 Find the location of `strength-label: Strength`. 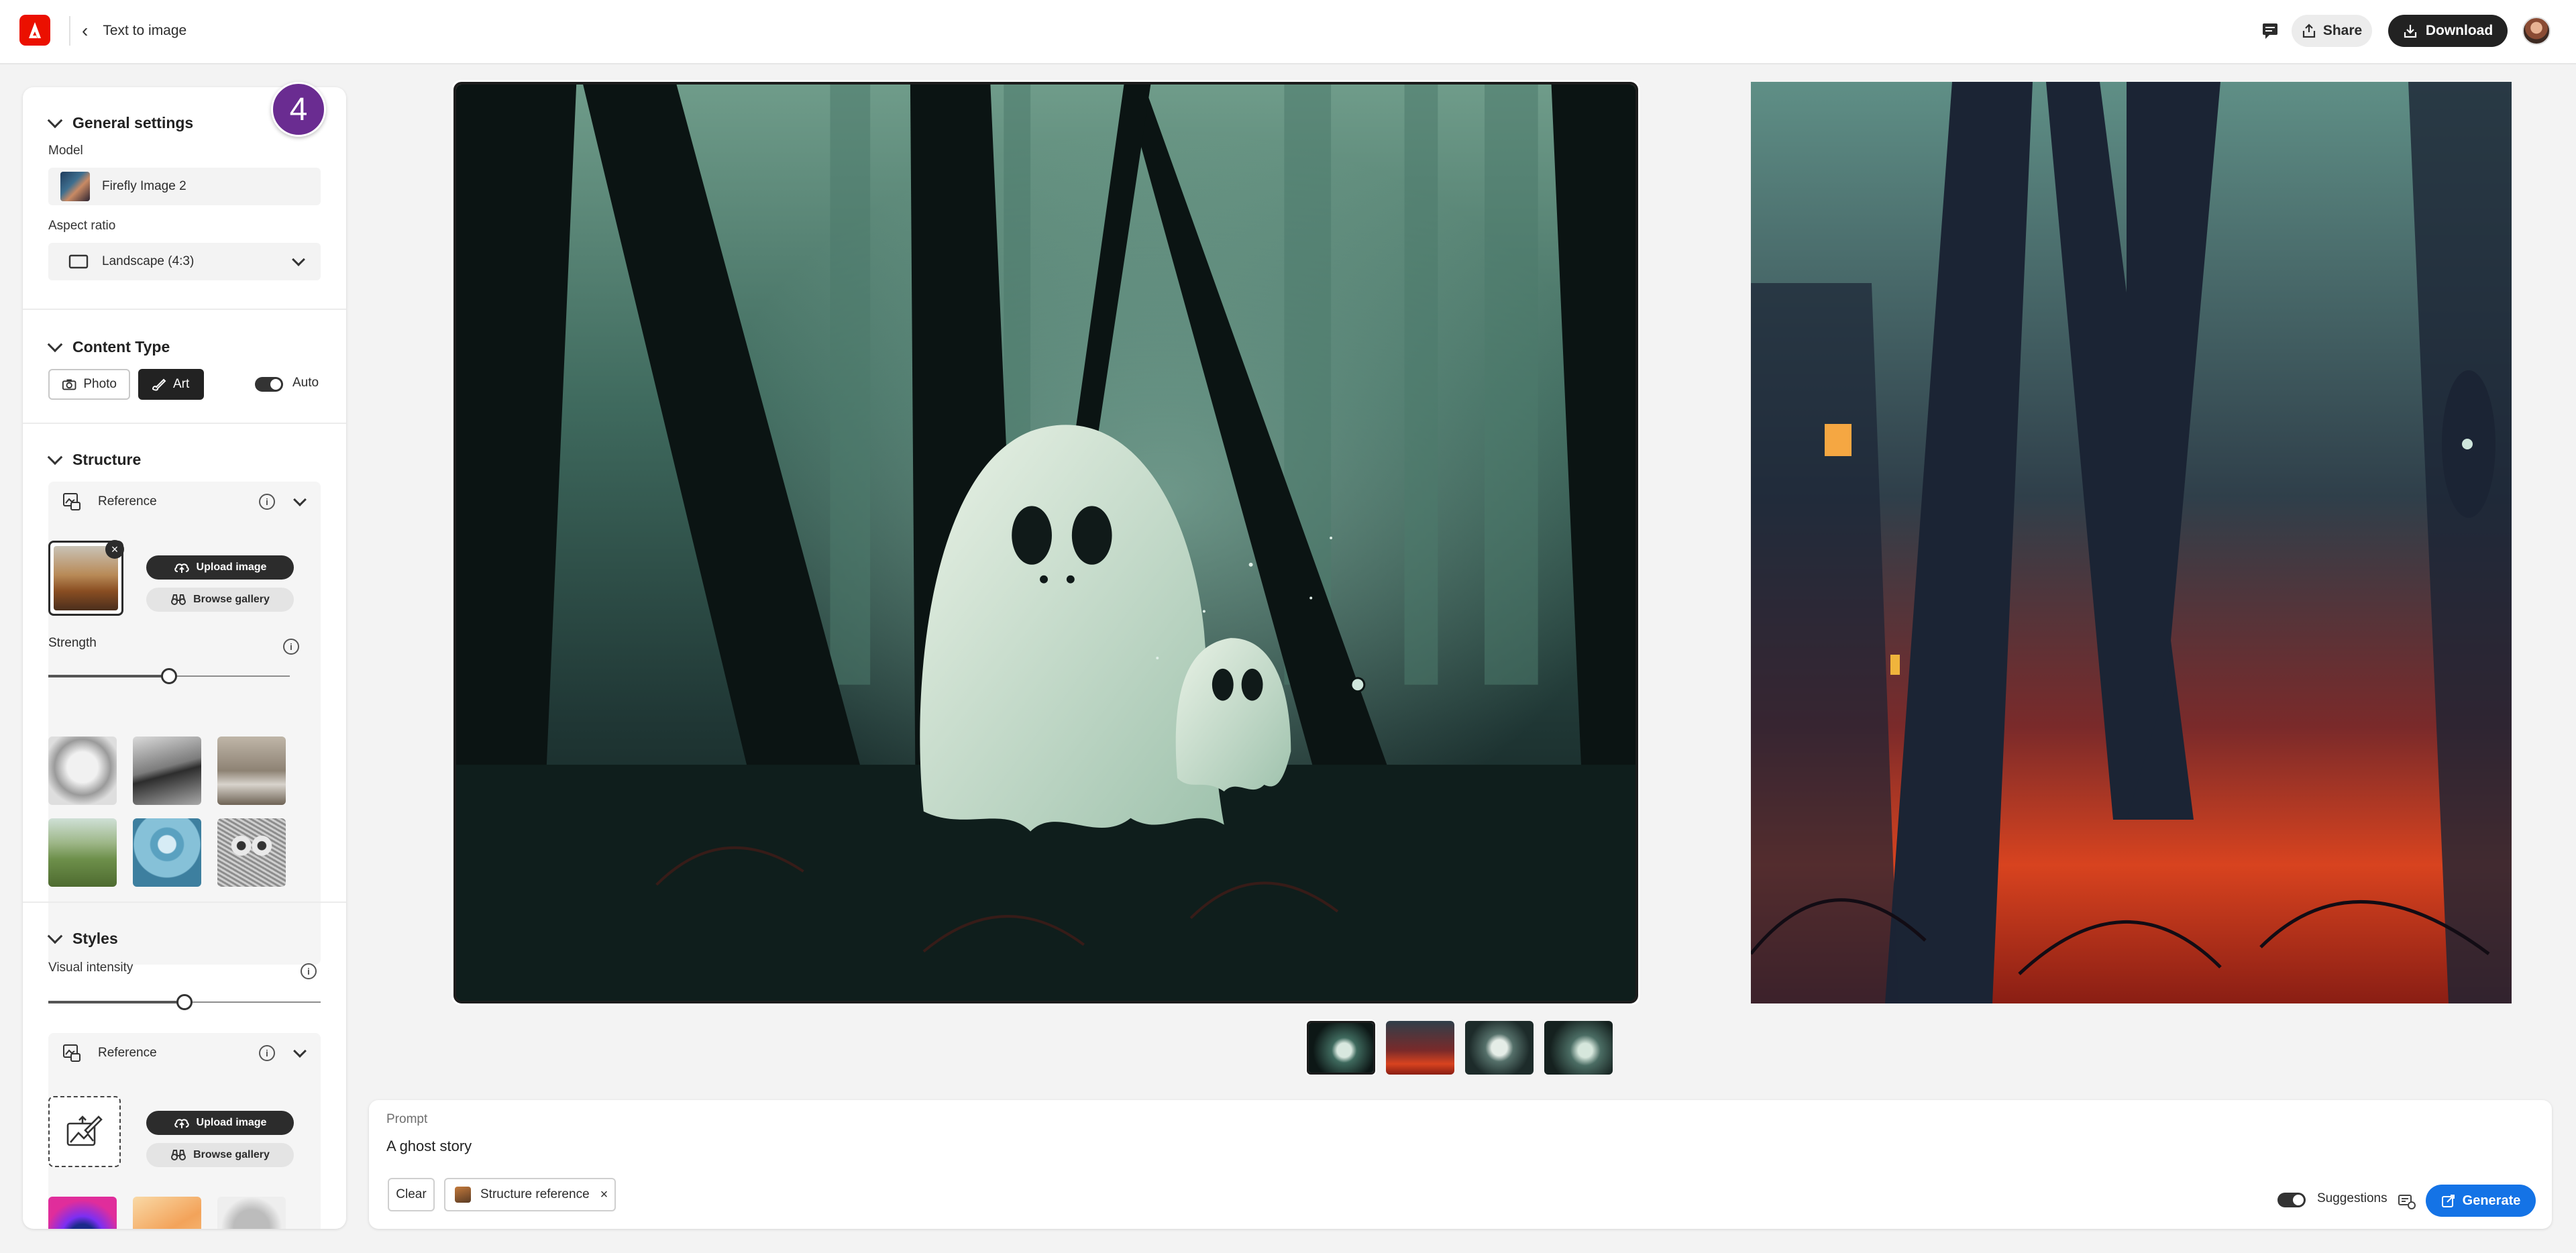

strength-label: Strength is located at coordinates (72, 643).